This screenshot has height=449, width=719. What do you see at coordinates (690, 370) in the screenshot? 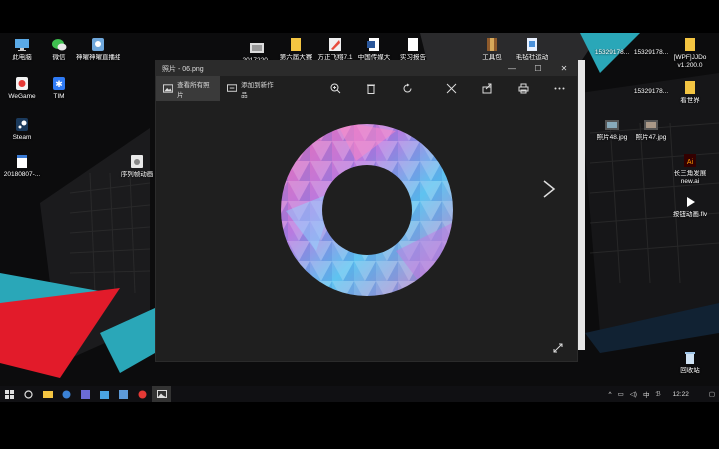
I see `desktop-icon-label: 回收站` at bounding box center [690, 370].